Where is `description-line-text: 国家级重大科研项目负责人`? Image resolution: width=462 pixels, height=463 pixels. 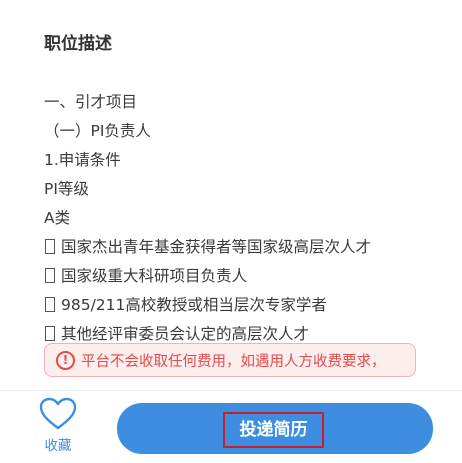 description-line-text: 国家级重大科研项目负责人 is located at coordinates (154, 276).